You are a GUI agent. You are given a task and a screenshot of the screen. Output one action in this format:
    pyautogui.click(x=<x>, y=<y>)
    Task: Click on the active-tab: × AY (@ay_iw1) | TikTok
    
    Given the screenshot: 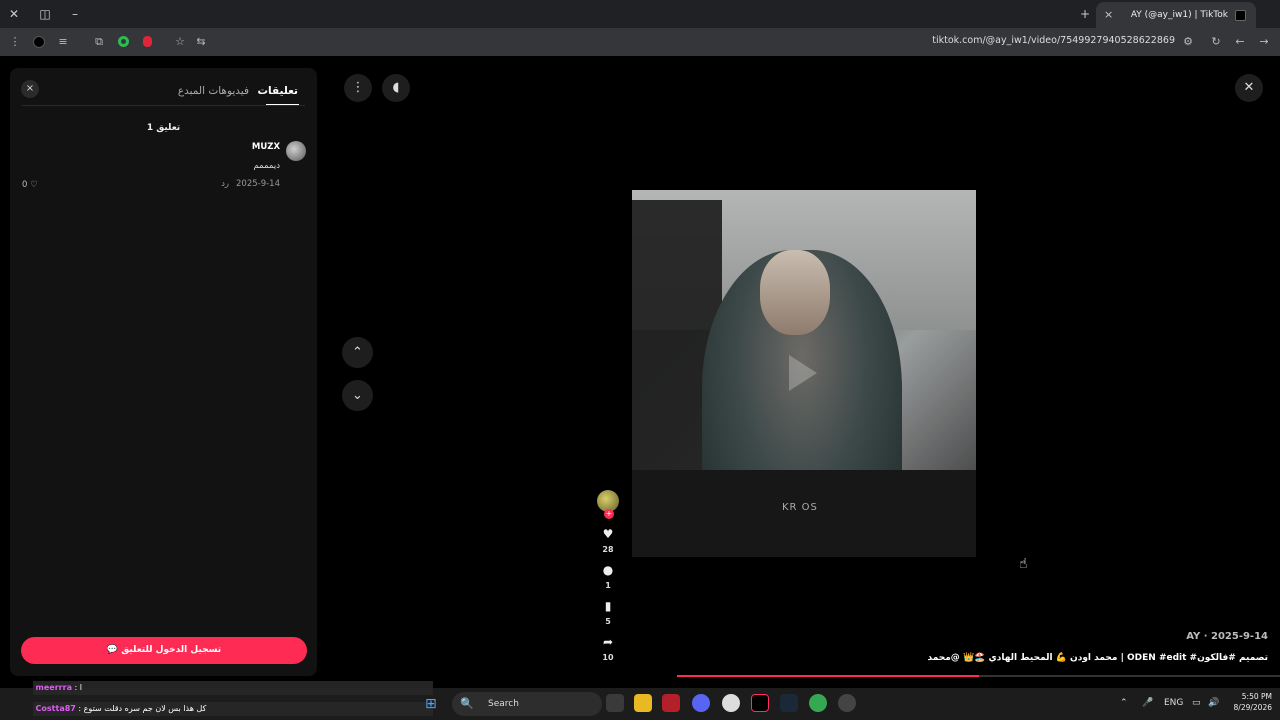 What is the action you would take?
    pyautogui.click(x=1176, y=15)
    